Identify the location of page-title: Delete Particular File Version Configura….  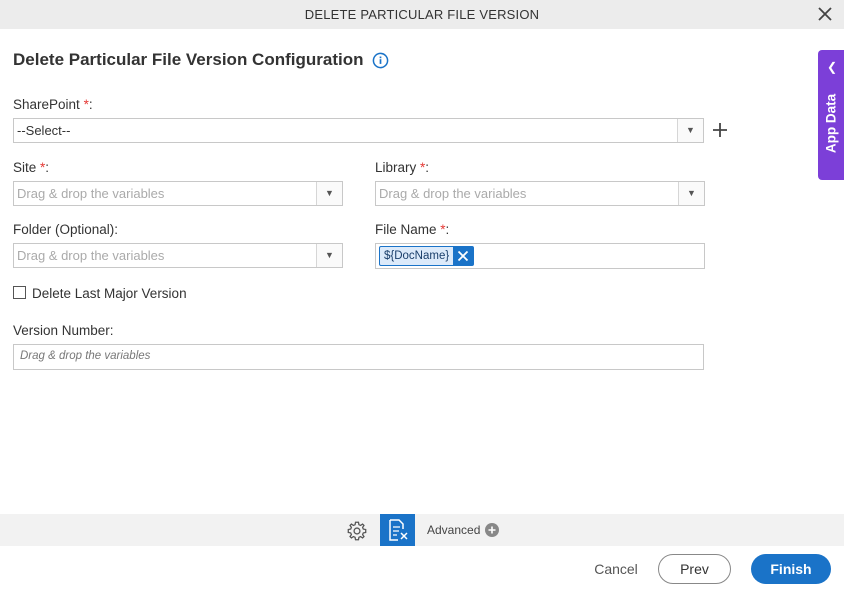
(188, 59).